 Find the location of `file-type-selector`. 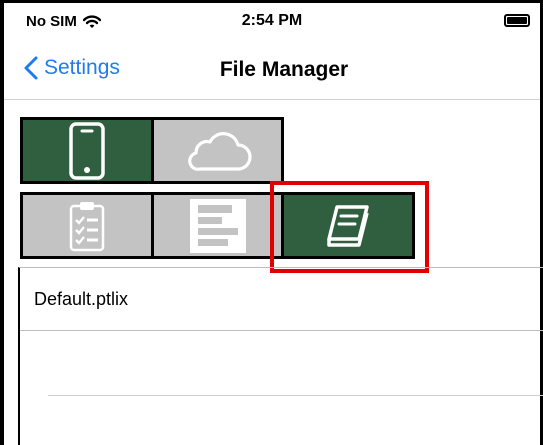

file-type-selector is located at coordinates (217, 225).